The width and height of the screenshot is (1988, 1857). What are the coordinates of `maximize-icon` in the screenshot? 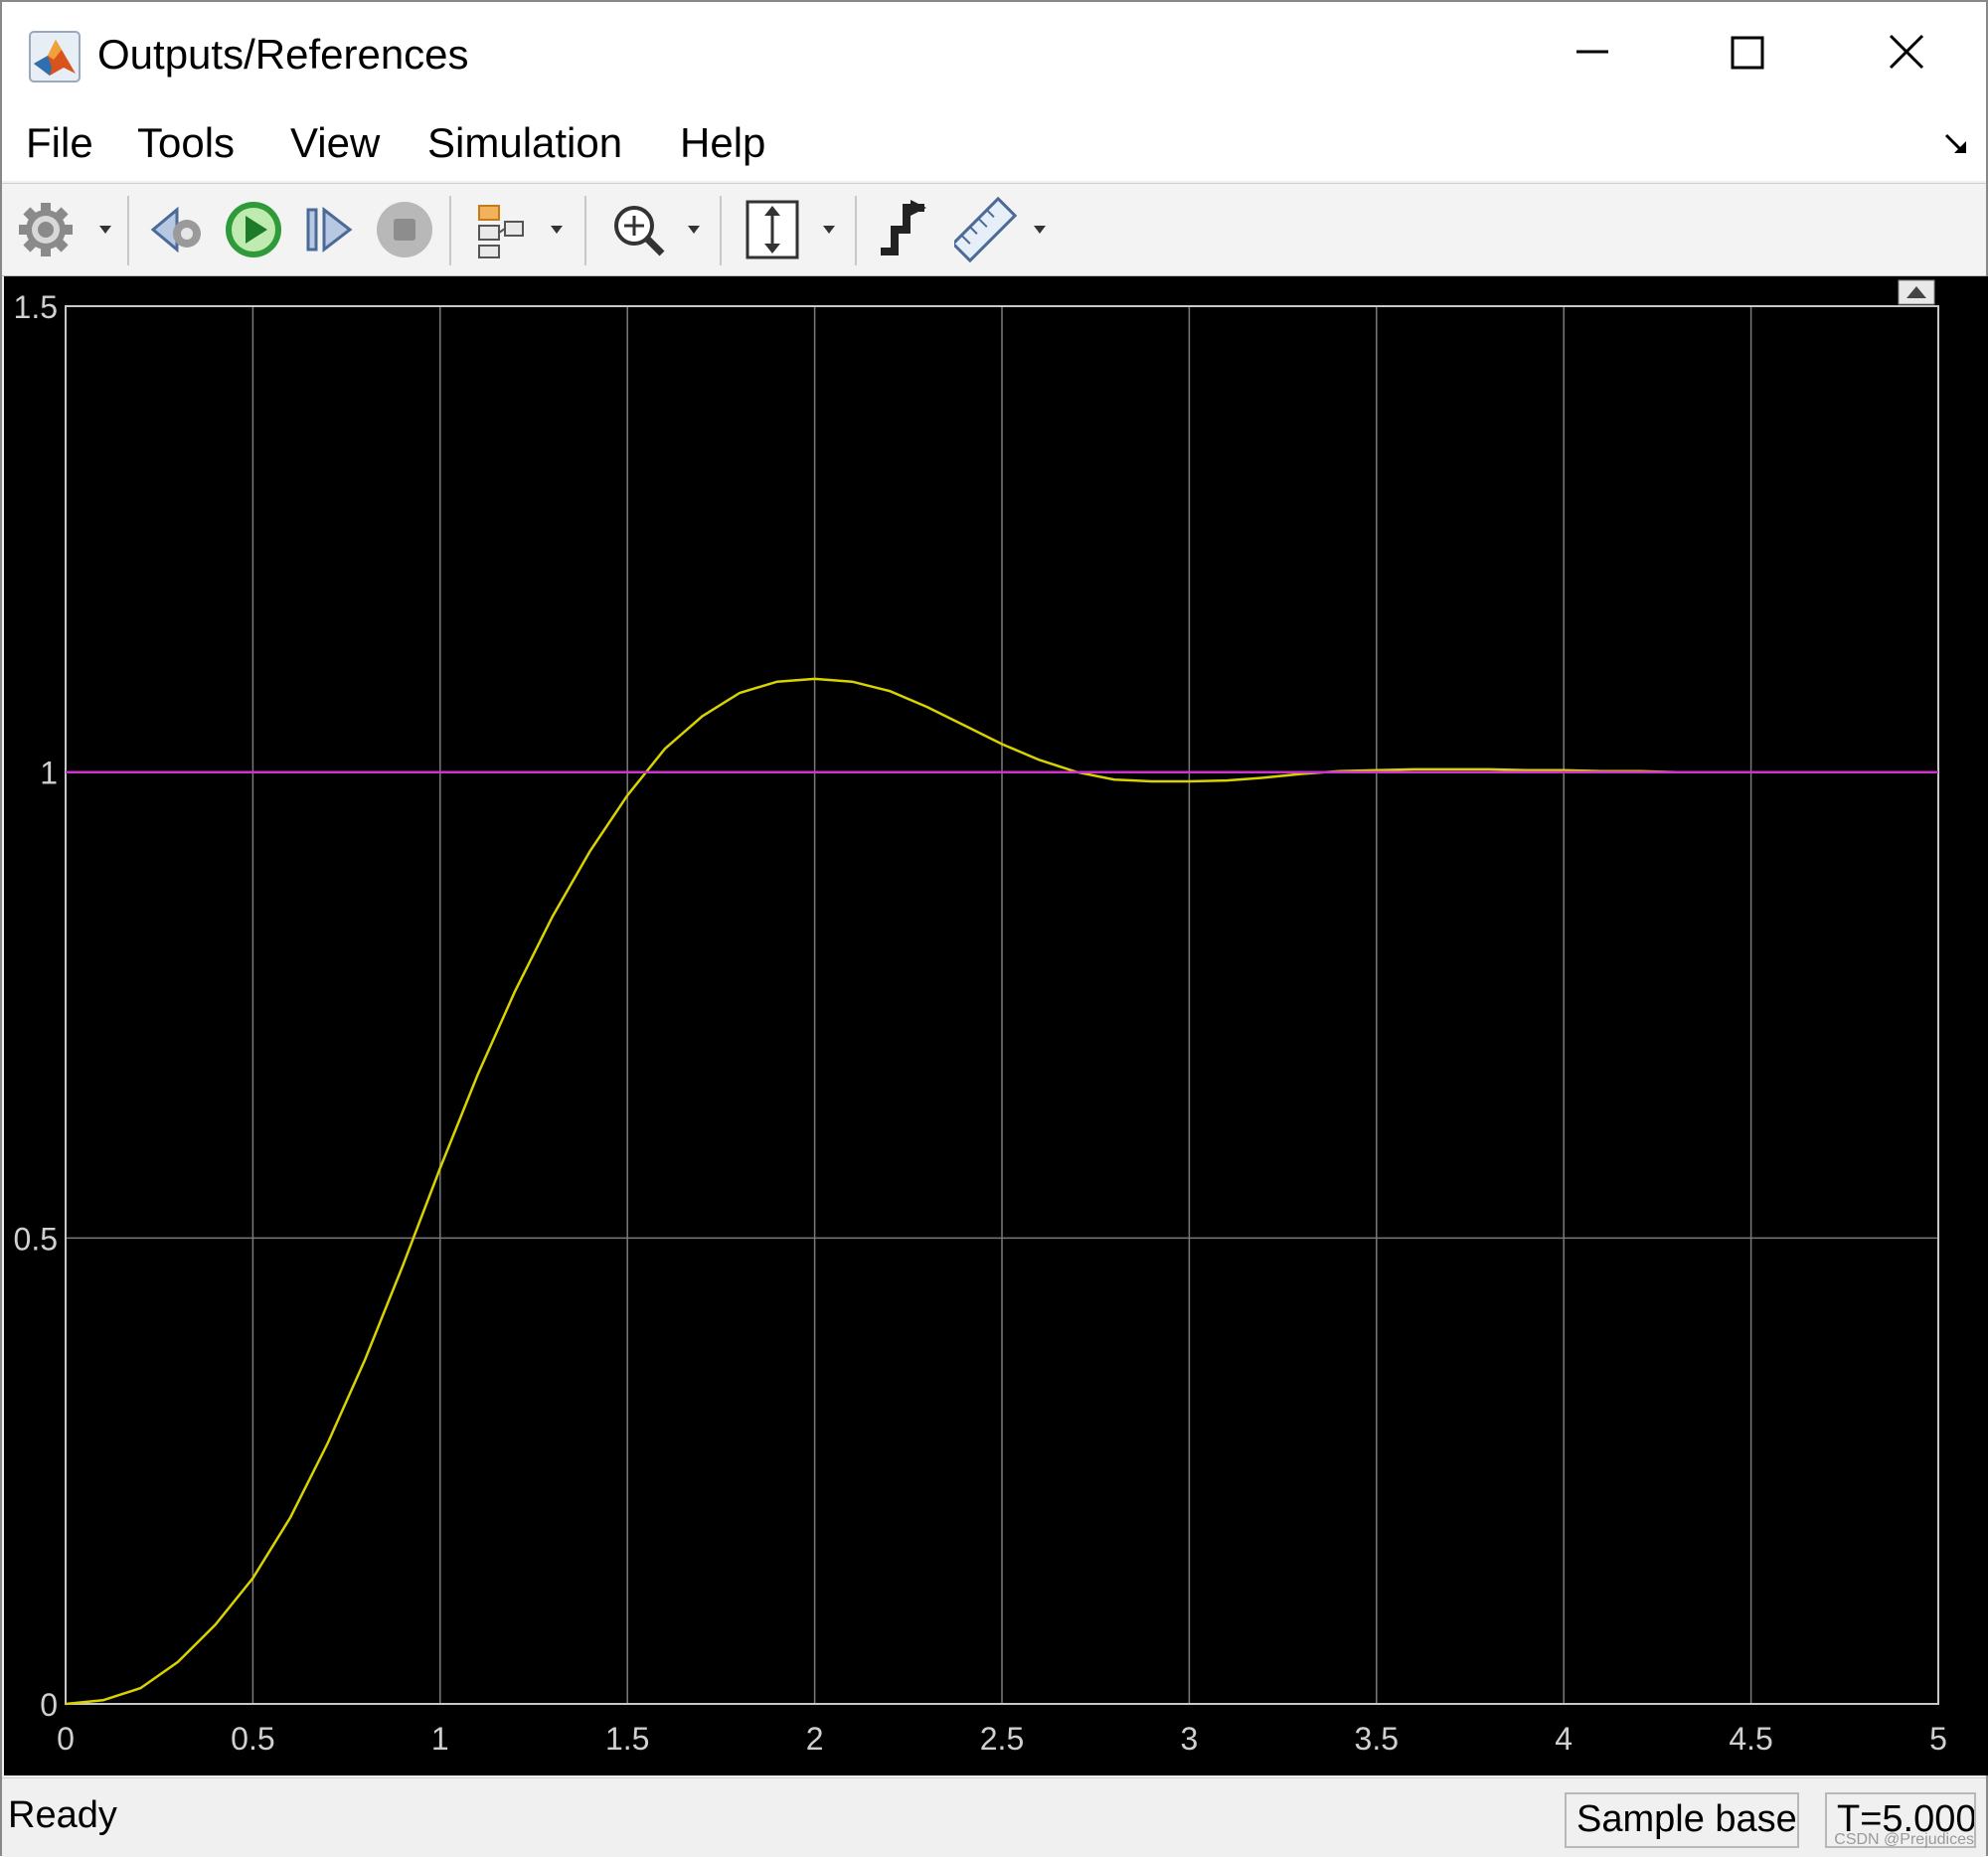 It's located at (1747, 53).